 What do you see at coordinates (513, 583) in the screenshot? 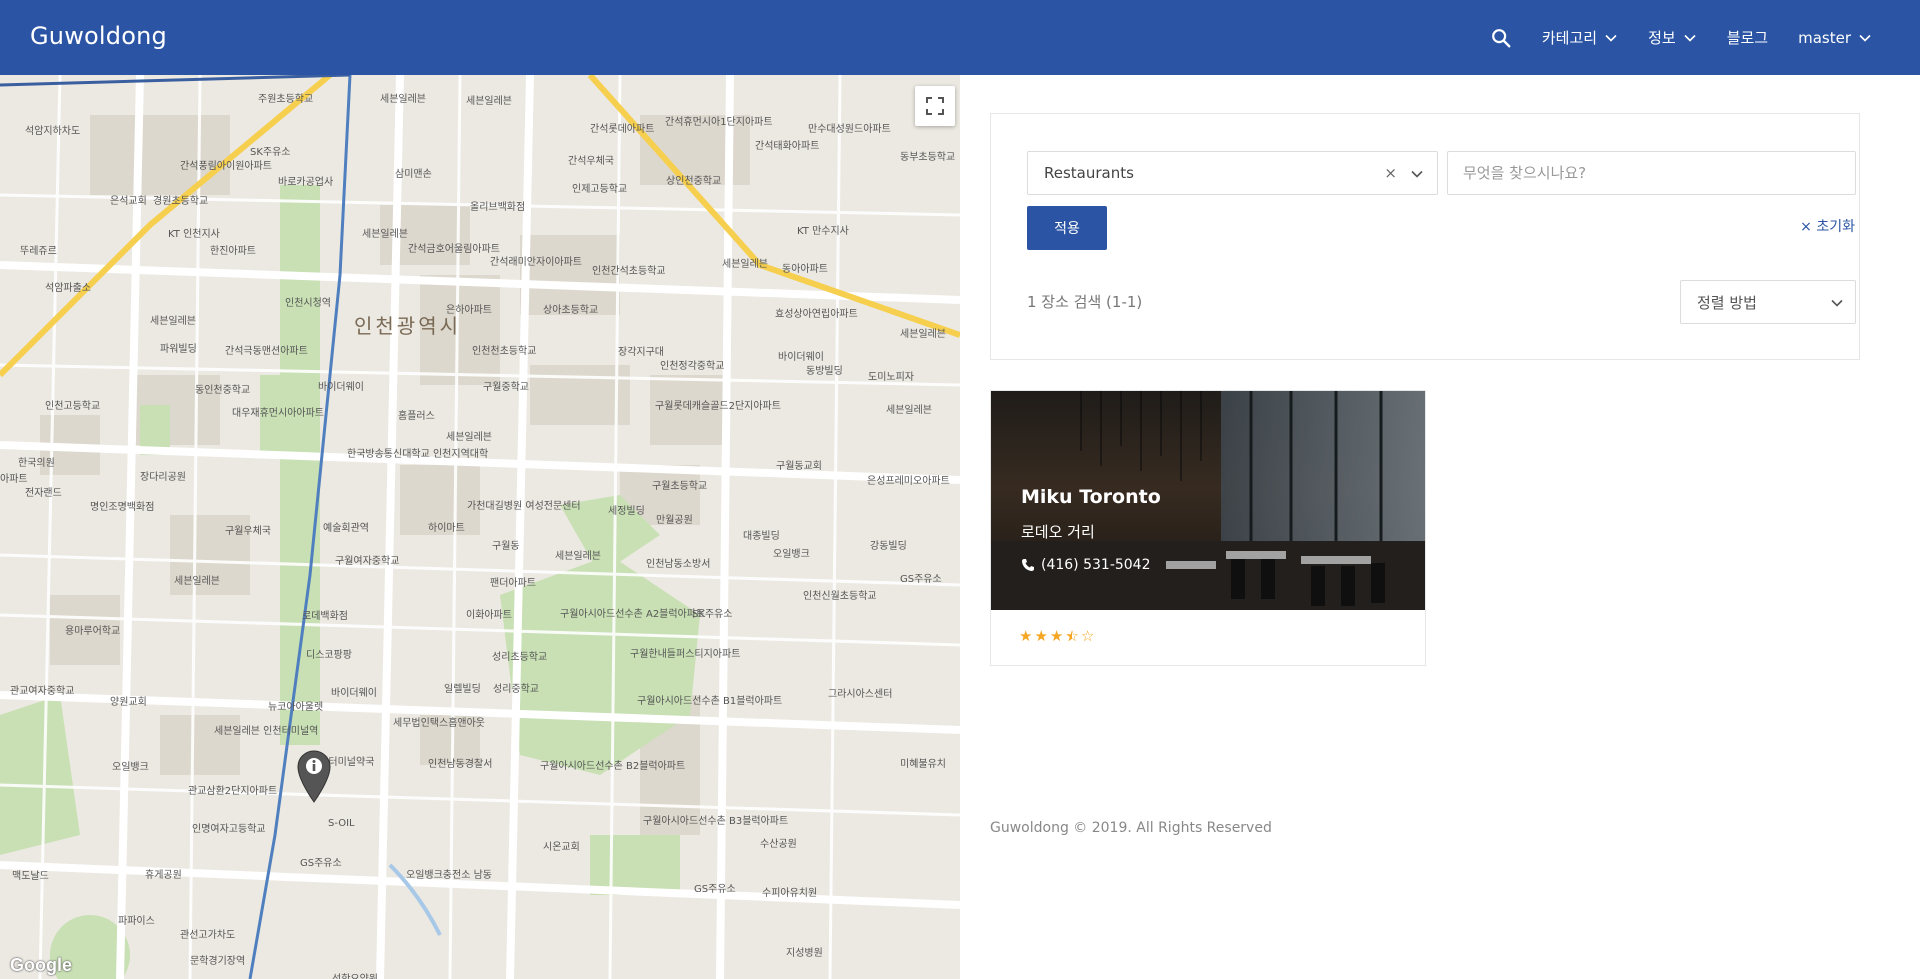
I see `map-poi-label: 팬더아파트` at bounding box center [513, 583].